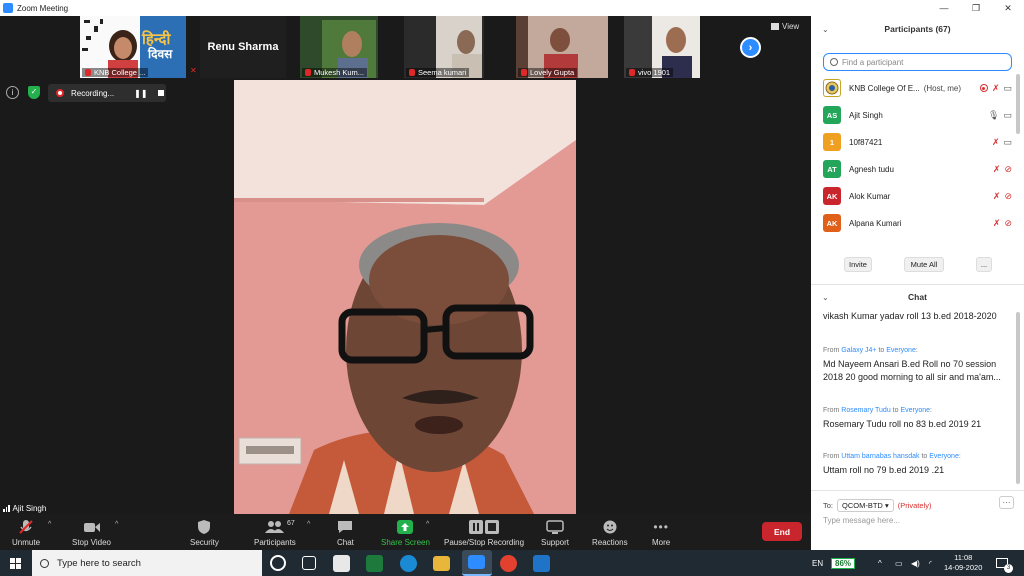 The image size is (1024, 576). Describe the element at coordinates (427, 524) in the screenshot. I see `share-options-chevron-icon: ^` at that location.